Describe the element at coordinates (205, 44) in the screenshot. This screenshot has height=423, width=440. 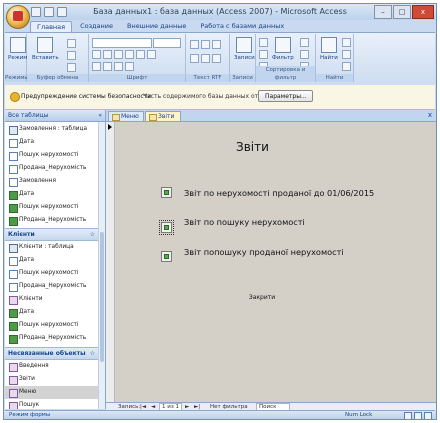
I see `outdent-icon` at that location.